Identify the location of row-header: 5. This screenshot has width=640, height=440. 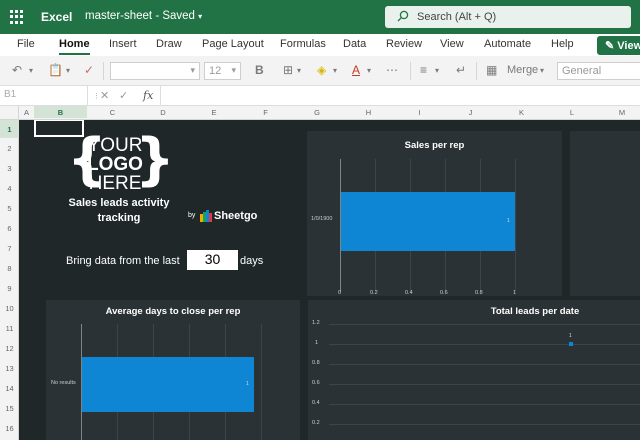
(9, 208).